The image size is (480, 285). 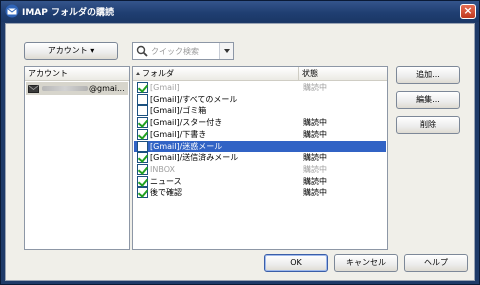 I want to click on folder-row: INBOX 購読中, so click(x=260, y=169).